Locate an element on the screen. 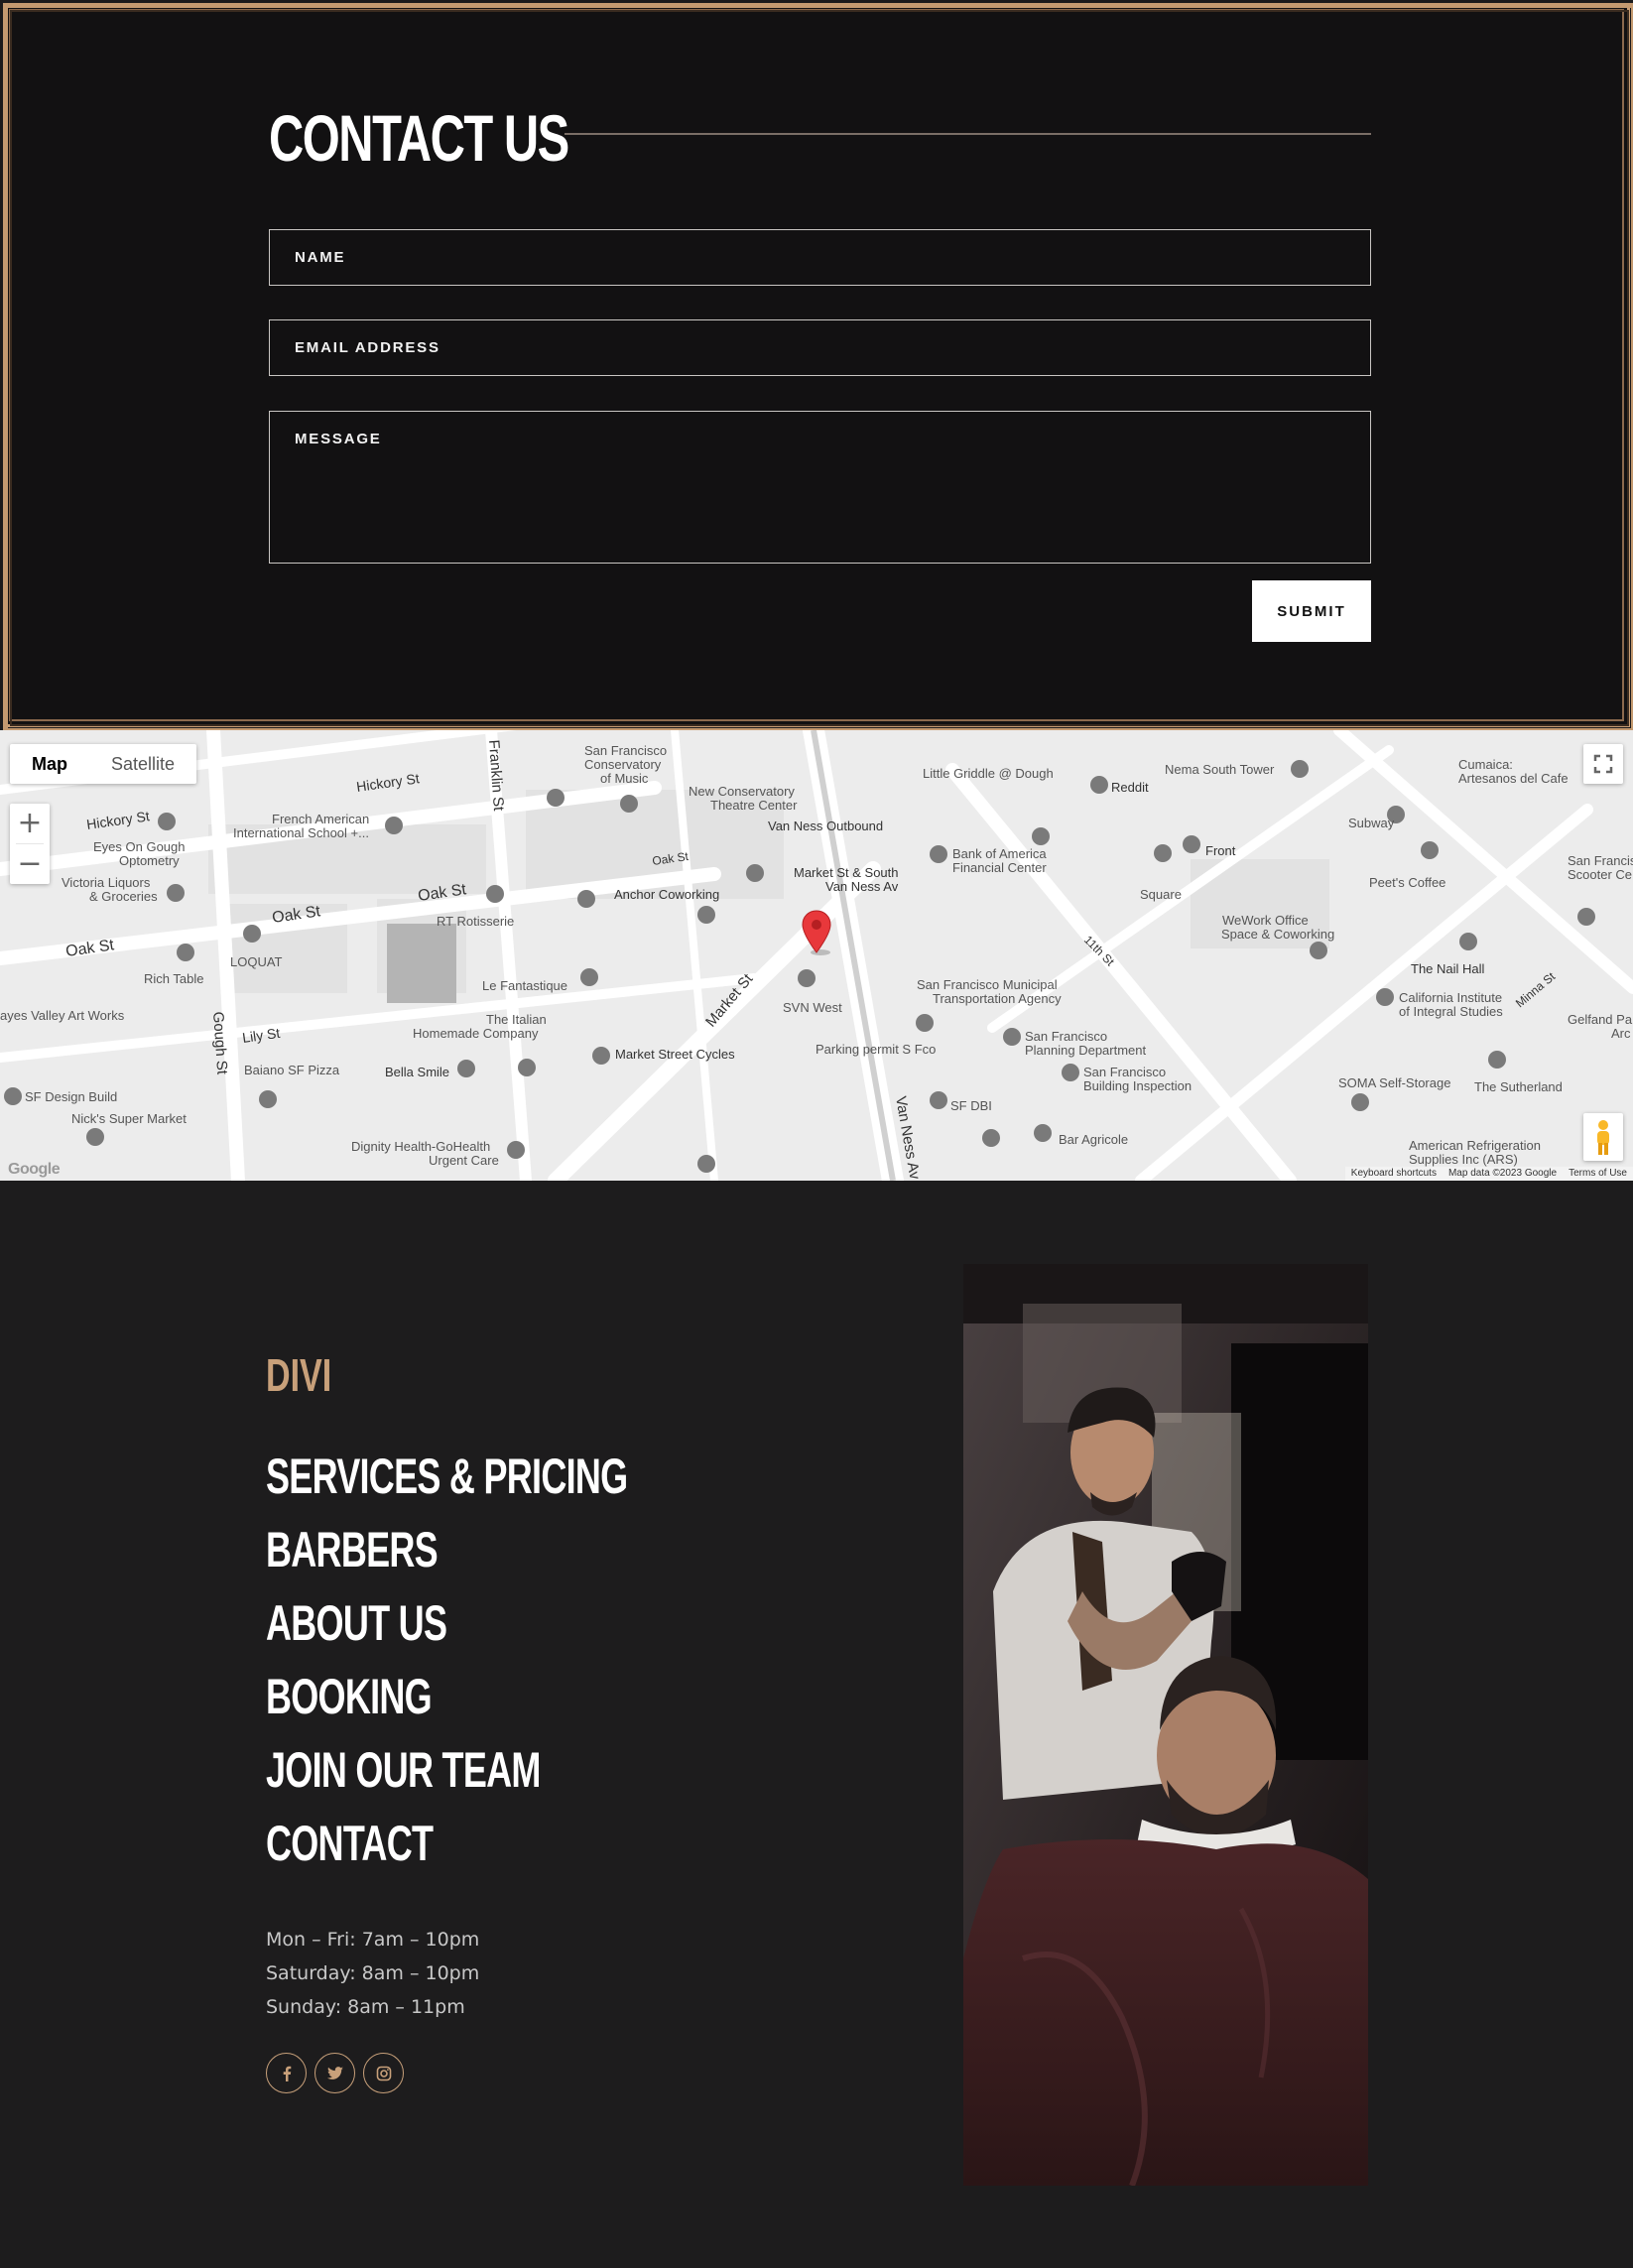  submit-button: SUBMIT is located at coordinates (1311, 611).